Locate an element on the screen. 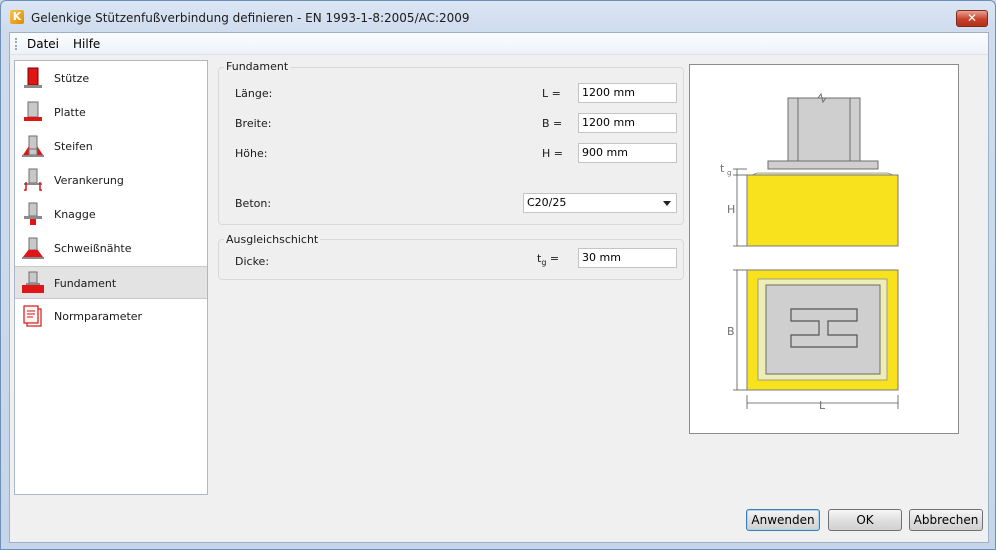  menu-hilfe: Hilfe is located at coordinates (86, 44).